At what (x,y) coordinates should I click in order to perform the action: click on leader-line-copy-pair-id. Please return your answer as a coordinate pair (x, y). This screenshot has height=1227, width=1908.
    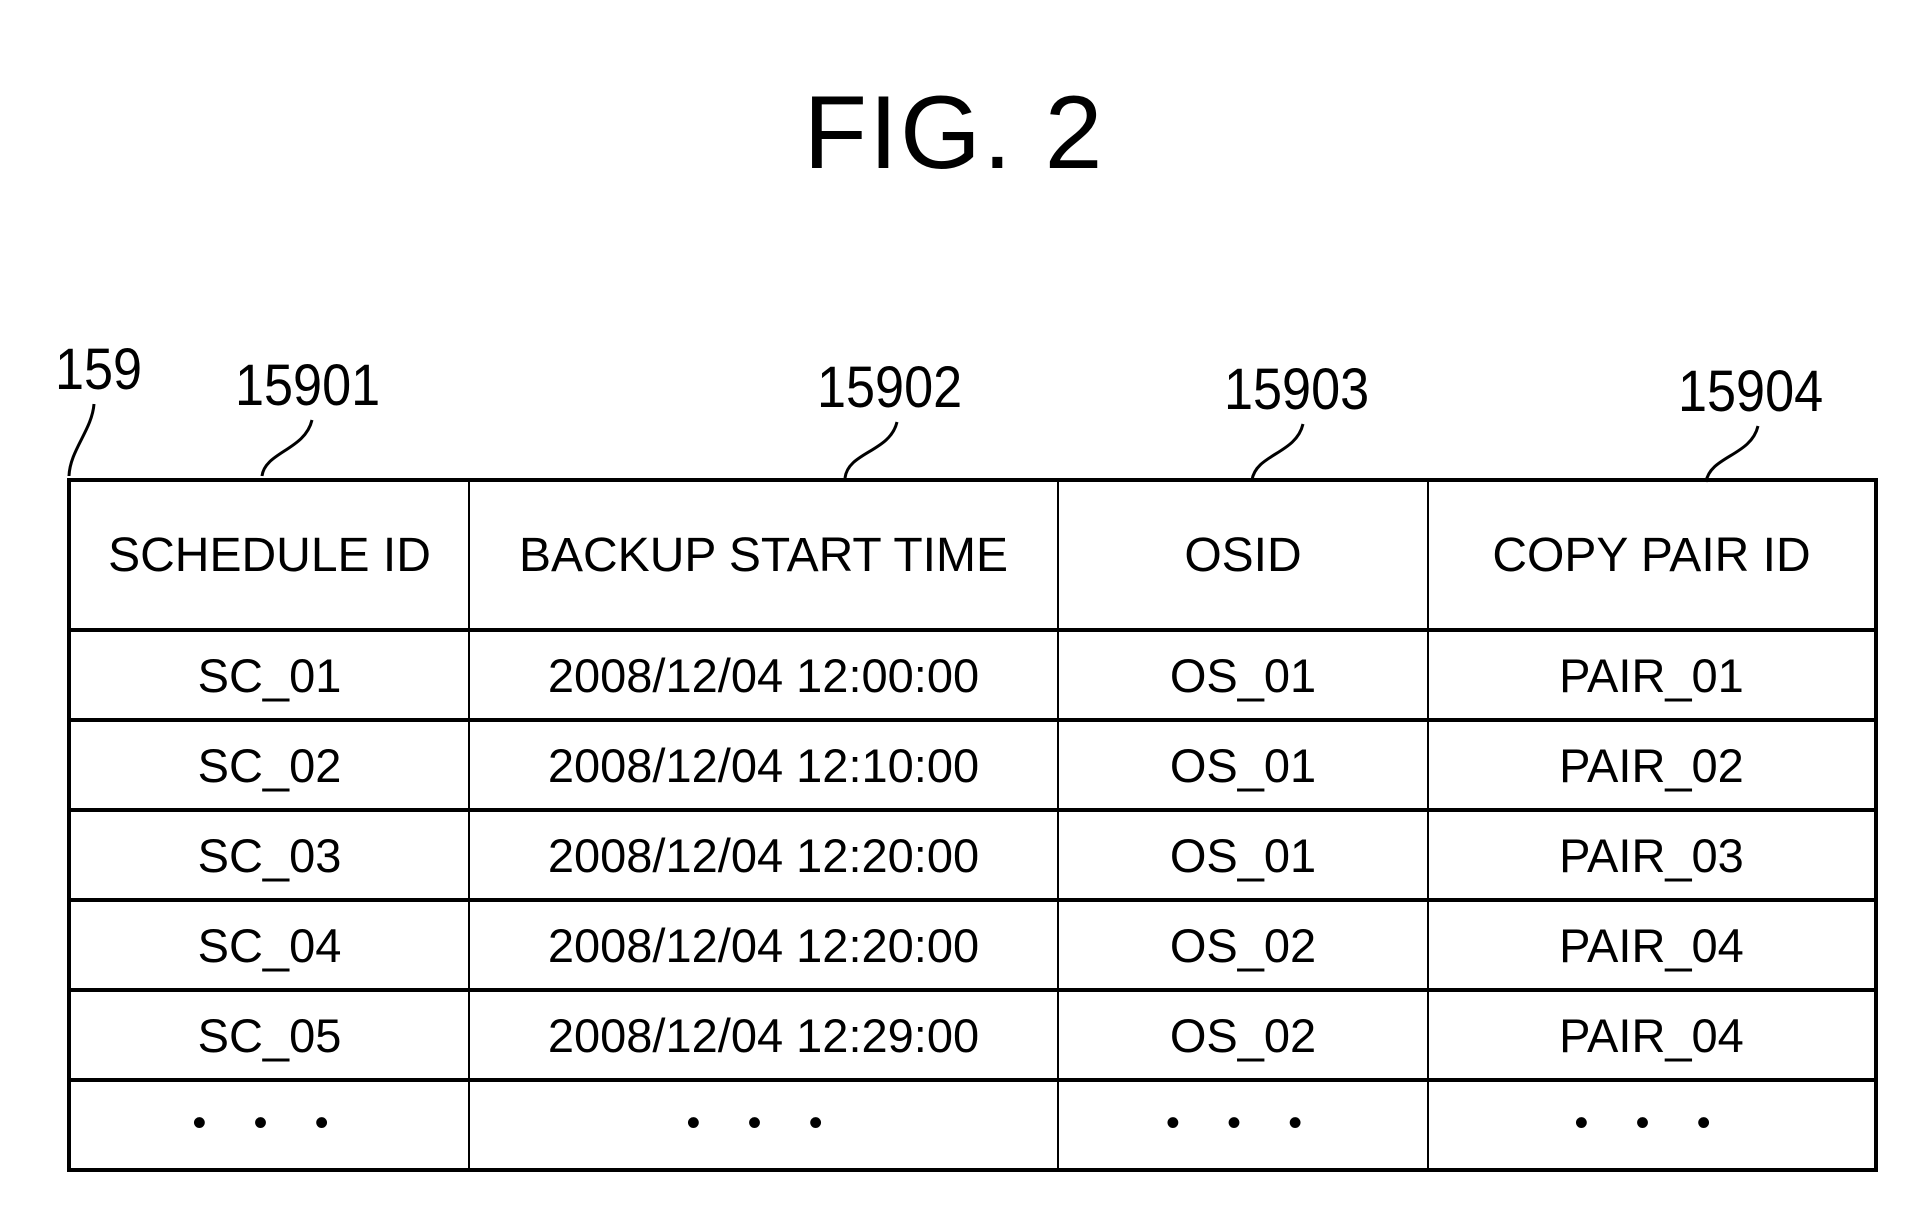
    Looking at the image, I should click on (1732, 454).